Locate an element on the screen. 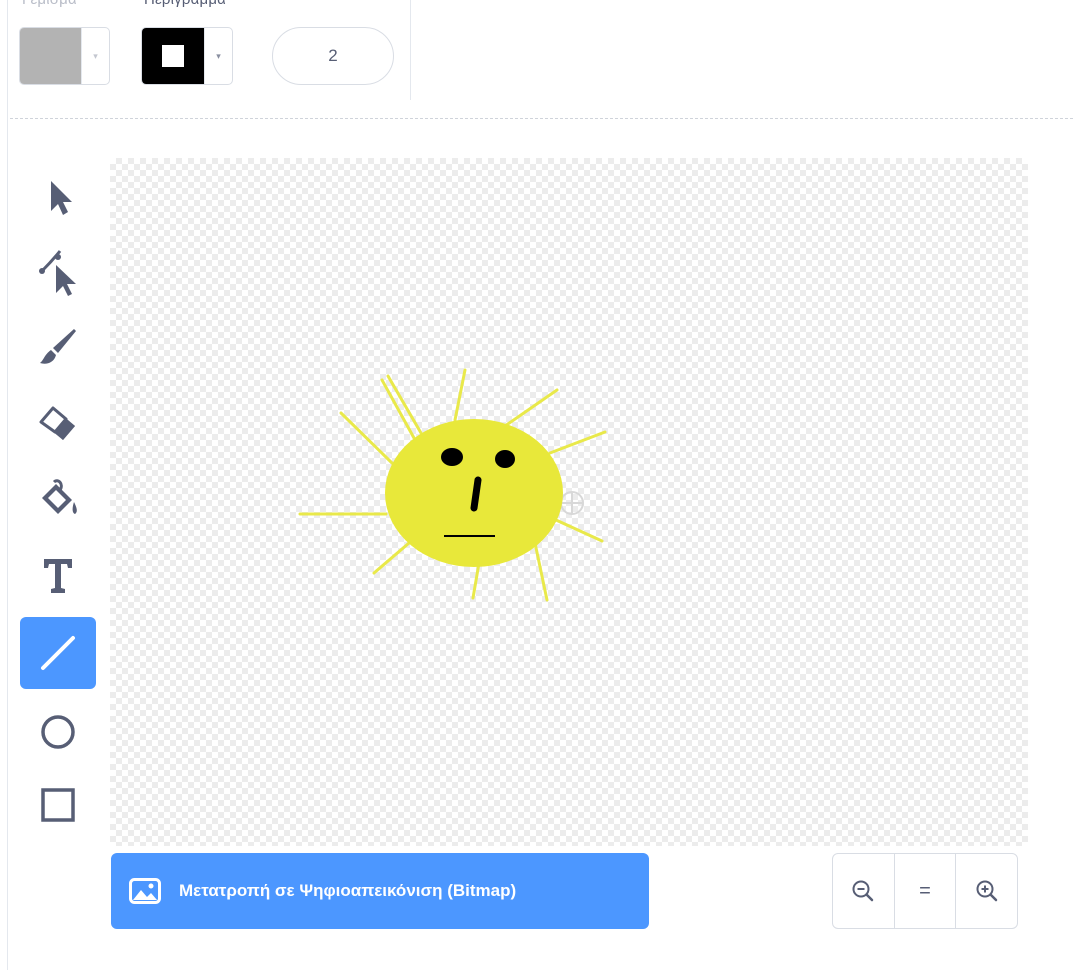 Image resolution: width=1073 pixels, height=970 pixels. zoom-in-icon is located at coordinates (986, 891).